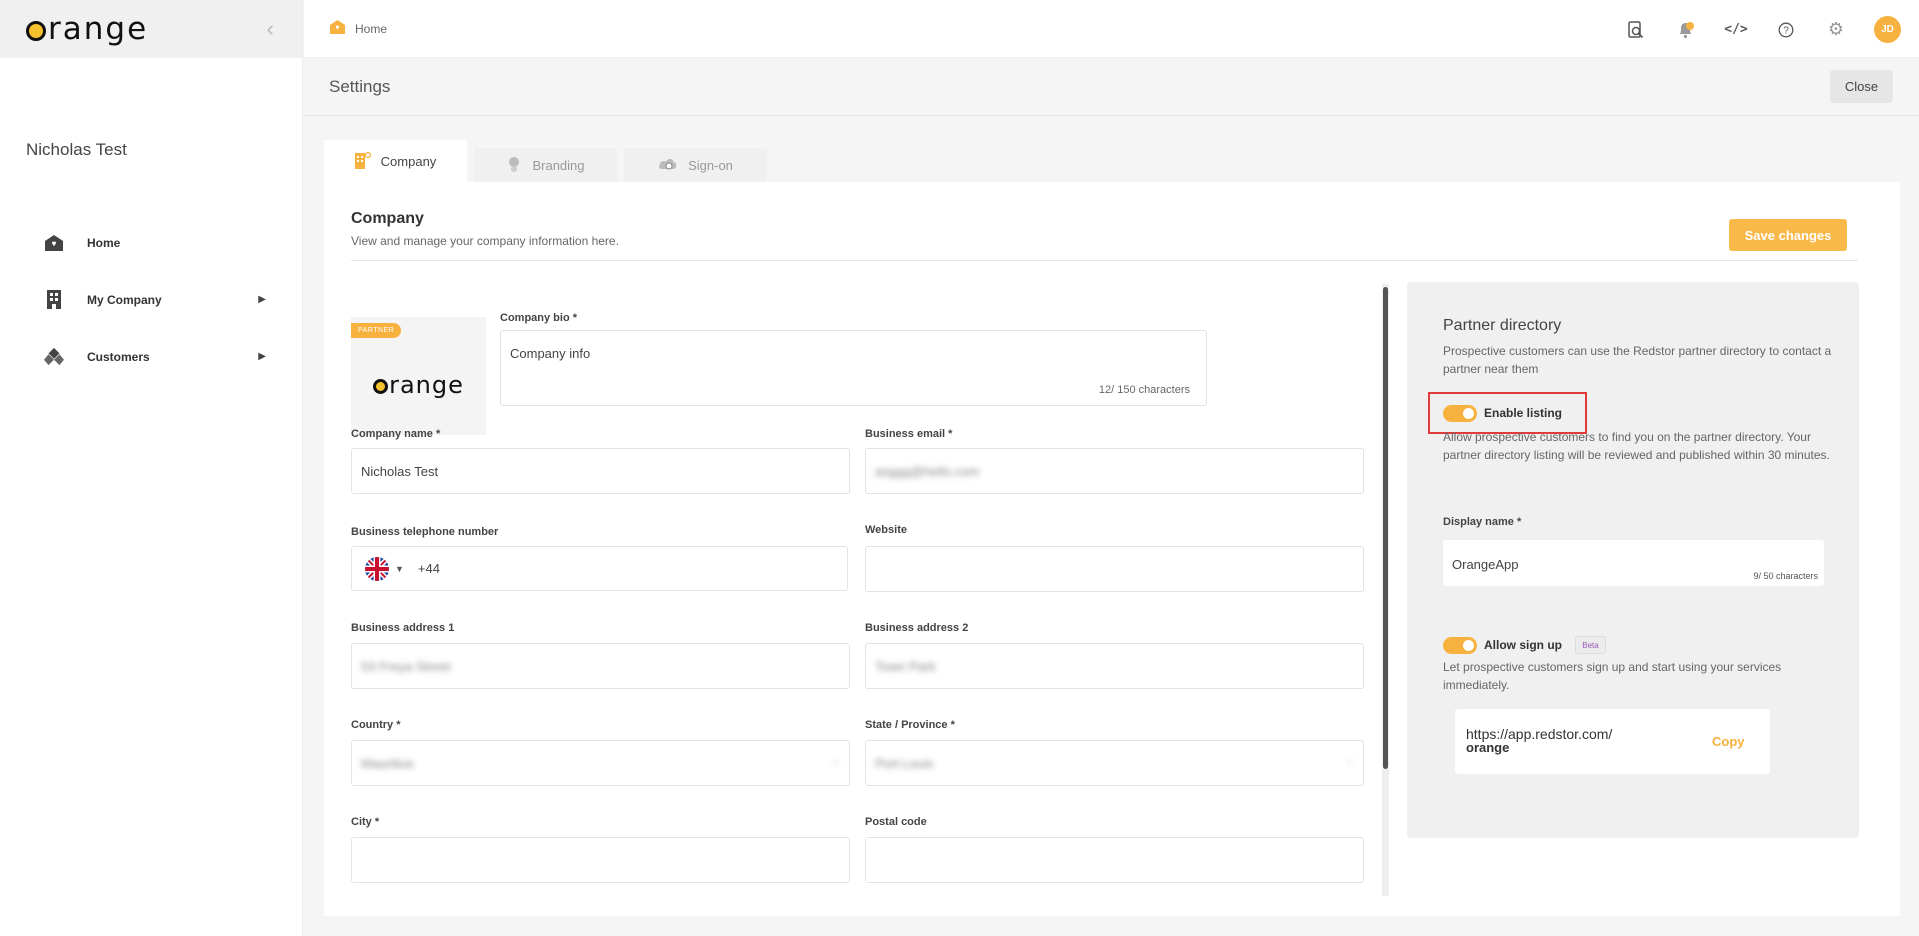 This screenshot has height=936, width=1919. I want to click on company-logo: range, so click(418, 385).